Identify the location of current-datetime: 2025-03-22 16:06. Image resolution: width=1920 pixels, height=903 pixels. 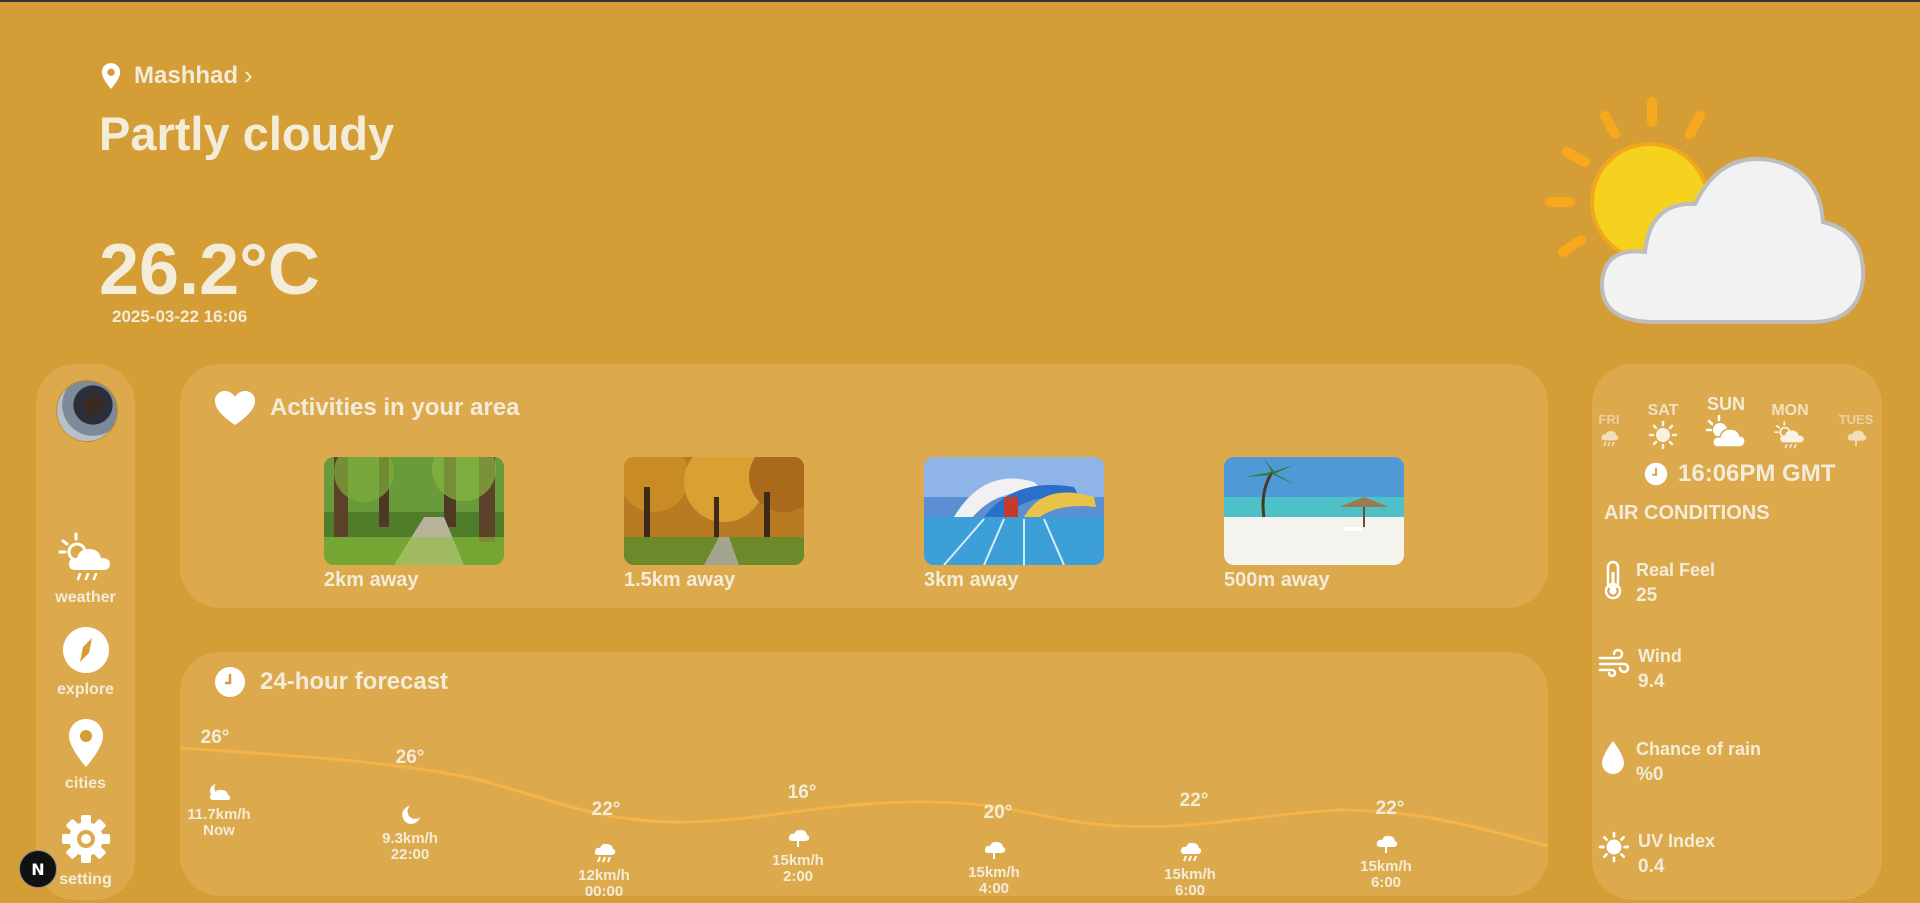
(180, 316).